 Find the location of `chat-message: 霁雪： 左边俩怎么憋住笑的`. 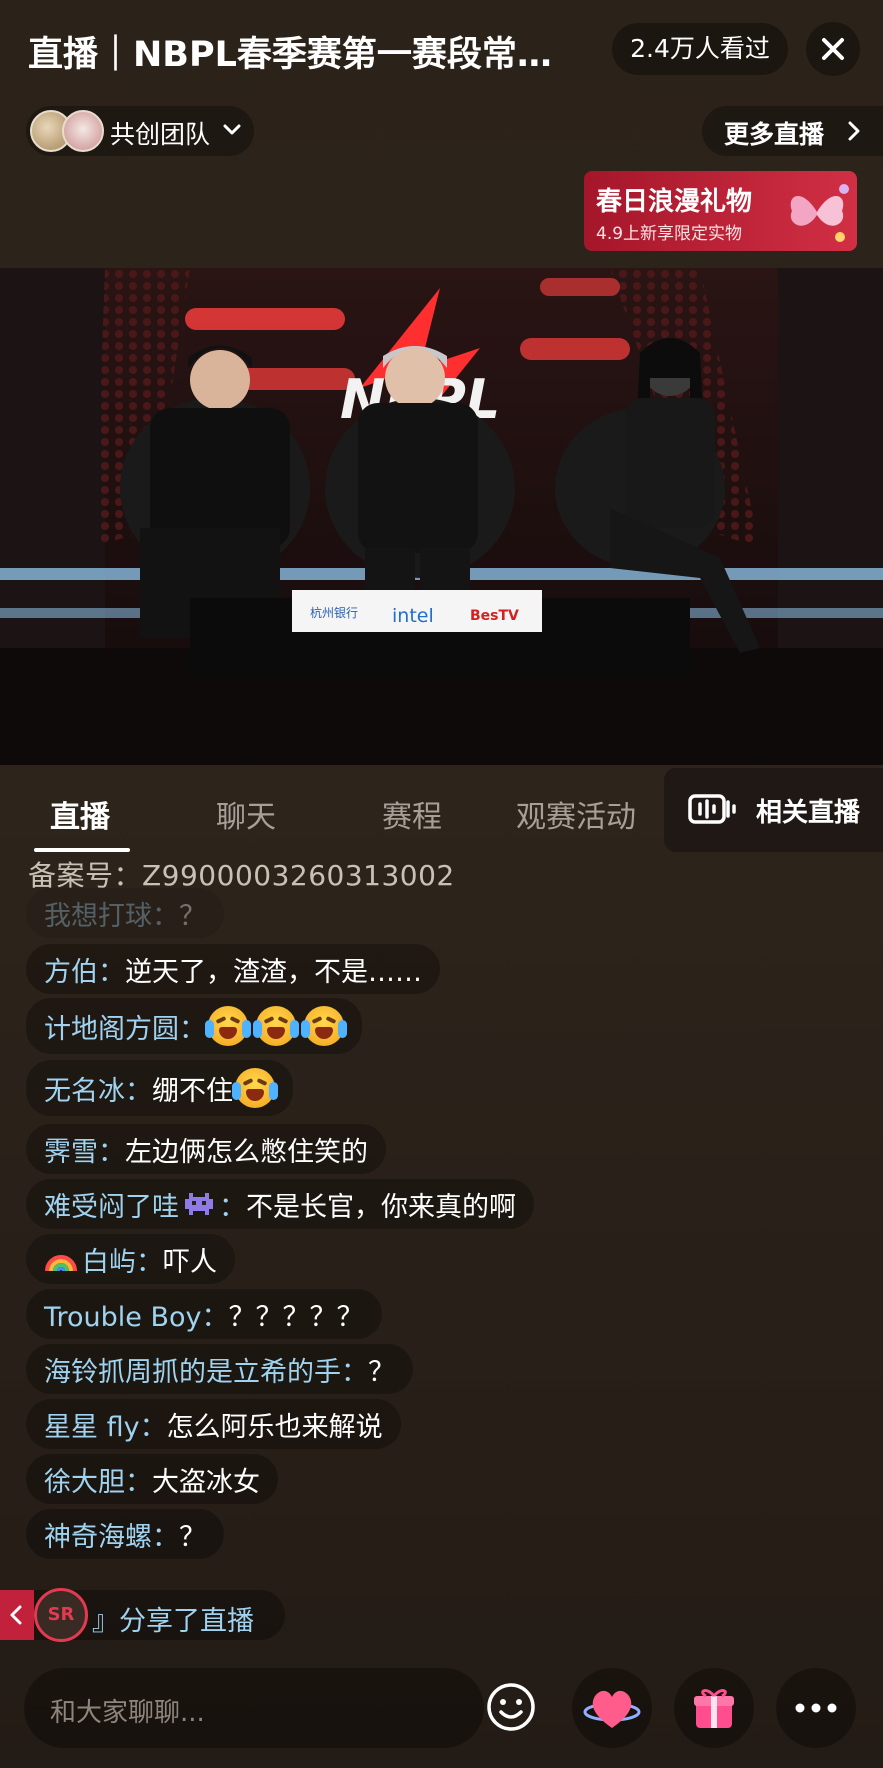

chat-message: 霁雪： 左边俩怎么憋住笑的 is located at coordinates (206, 1149).